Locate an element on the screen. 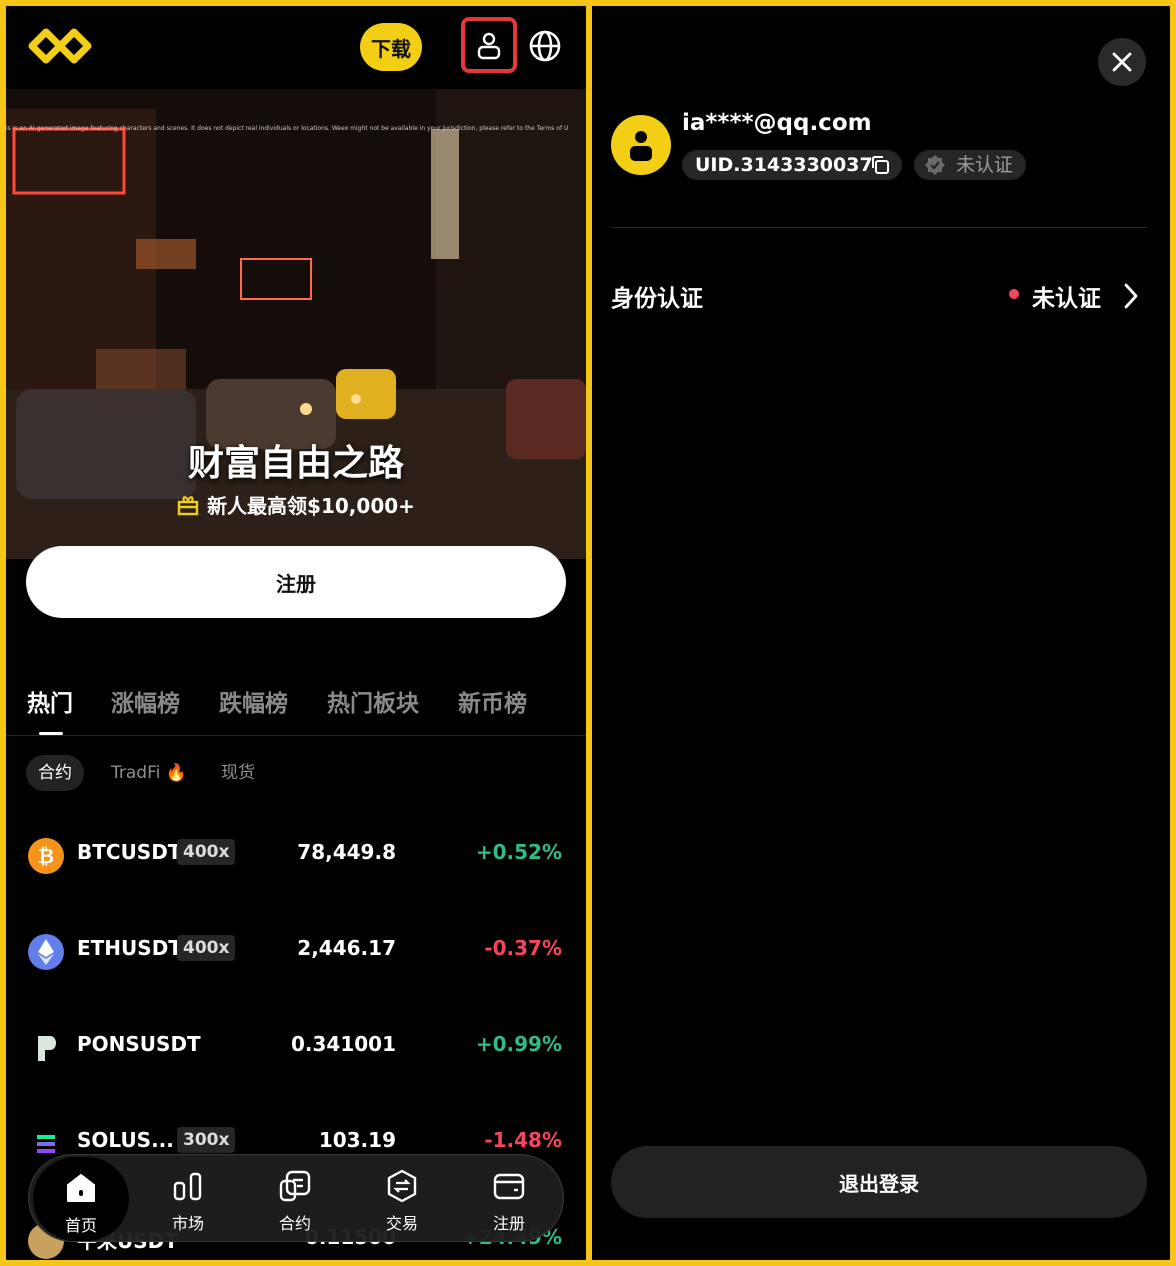  nav-trade: 交易 is located at coordinates (402, 1199).